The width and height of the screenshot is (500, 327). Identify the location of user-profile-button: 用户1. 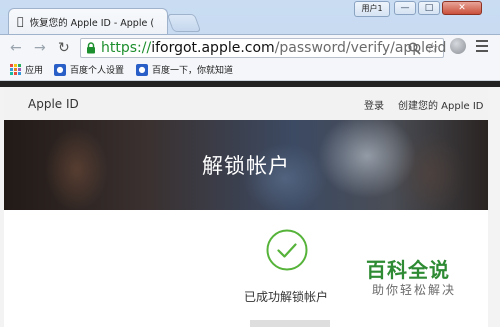
(372, 9).